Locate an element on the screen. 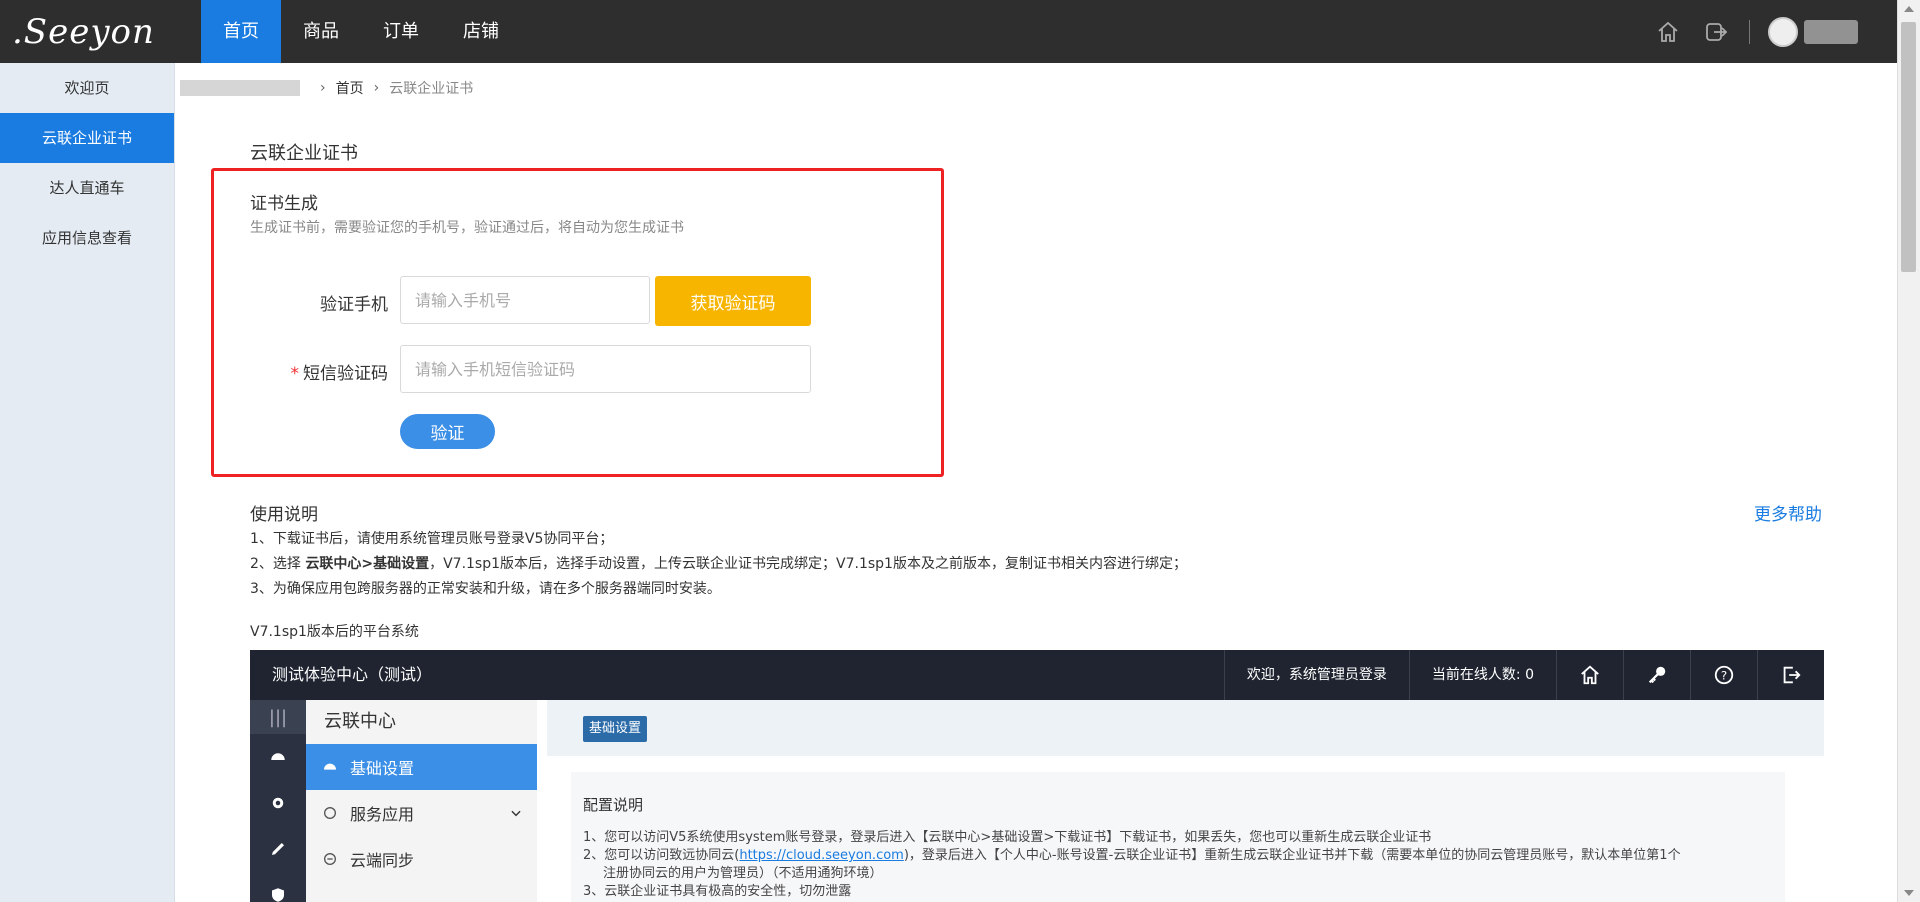 The height and width of the screenshot is (902, 1920). page-scrollbar is located at coordinates (1908, 451).